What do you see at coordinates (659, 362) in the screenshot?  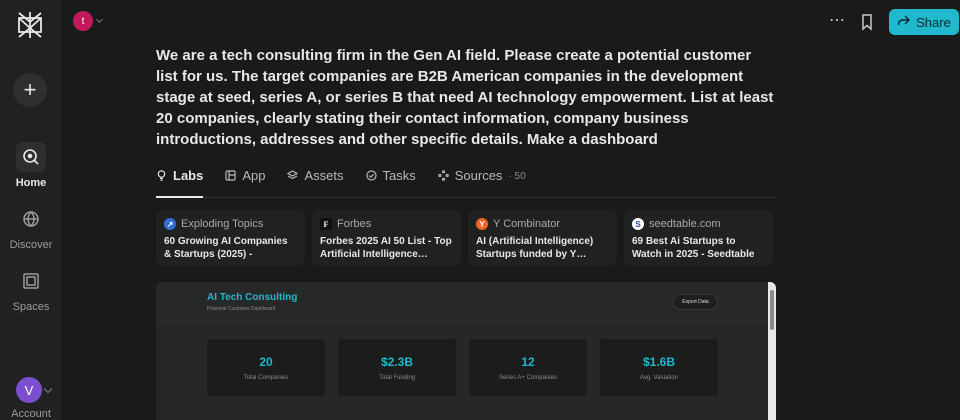 I see `stat-value: $1.6B` at bounding box center [659, 362].